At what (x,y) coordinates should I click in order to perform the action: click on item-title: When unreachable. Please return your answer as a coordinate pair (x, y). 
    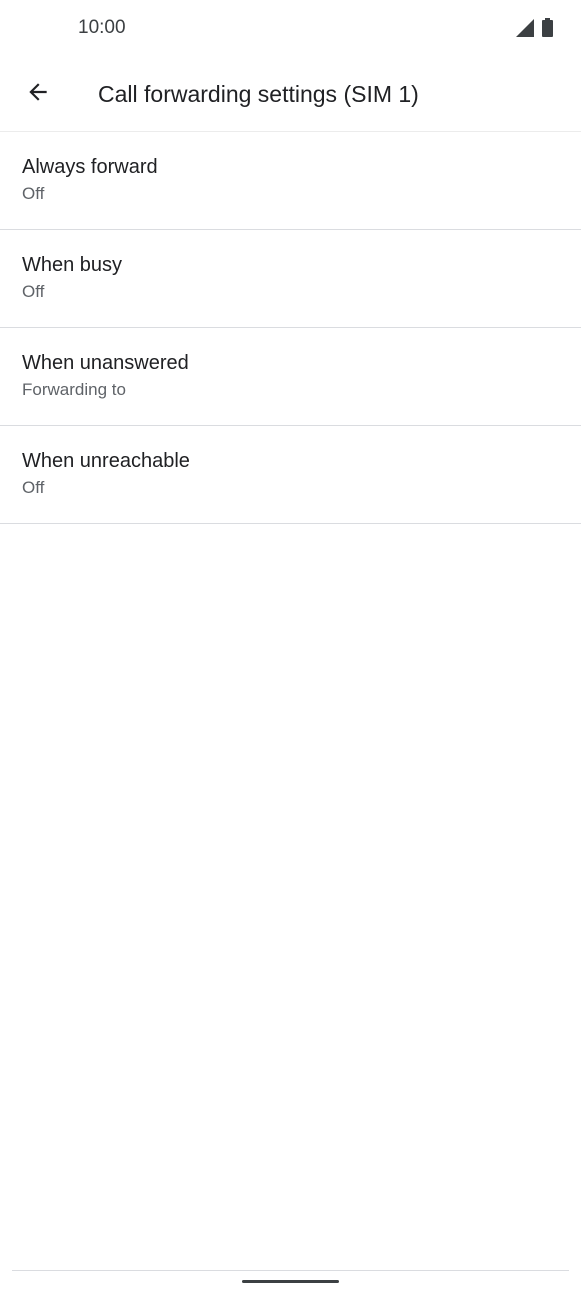
    Looking at the image, I should click on (106, 461).